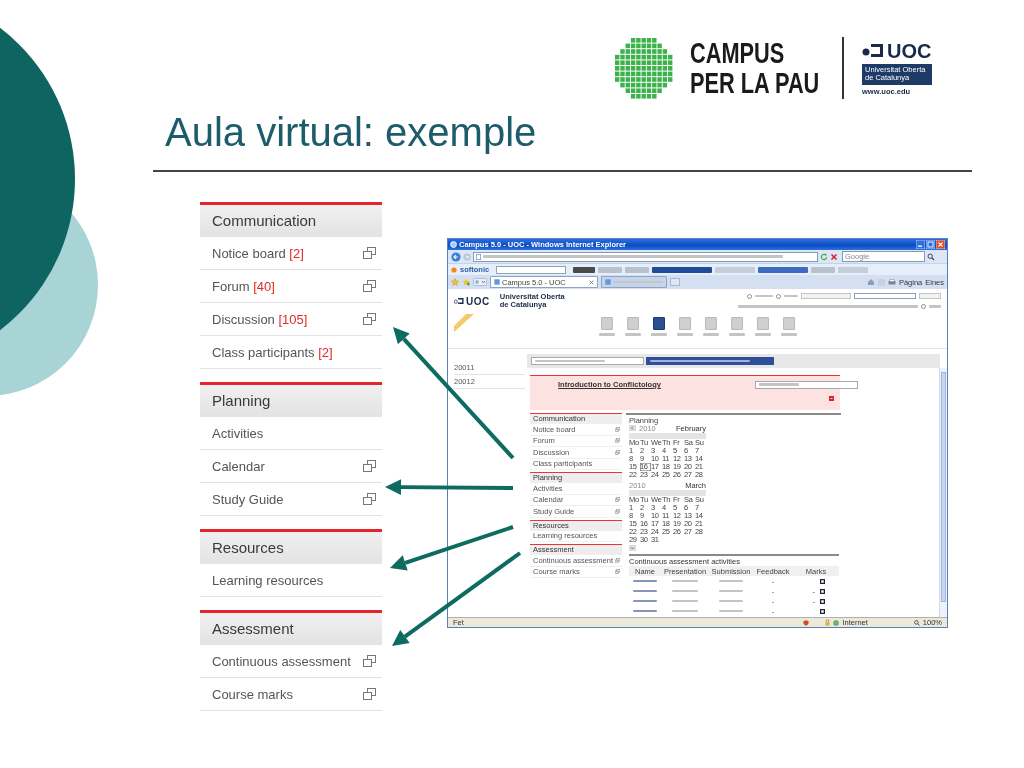  I want to click on course-select, so click(587, 361).